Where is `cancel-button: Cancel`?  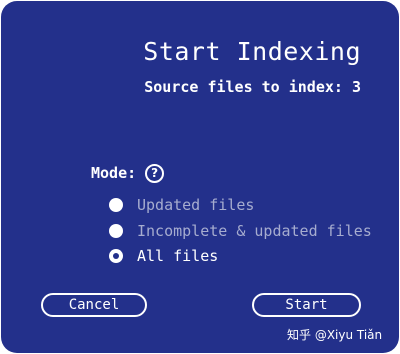
cancel-button: Cancel is located at coordinates (94, 305).